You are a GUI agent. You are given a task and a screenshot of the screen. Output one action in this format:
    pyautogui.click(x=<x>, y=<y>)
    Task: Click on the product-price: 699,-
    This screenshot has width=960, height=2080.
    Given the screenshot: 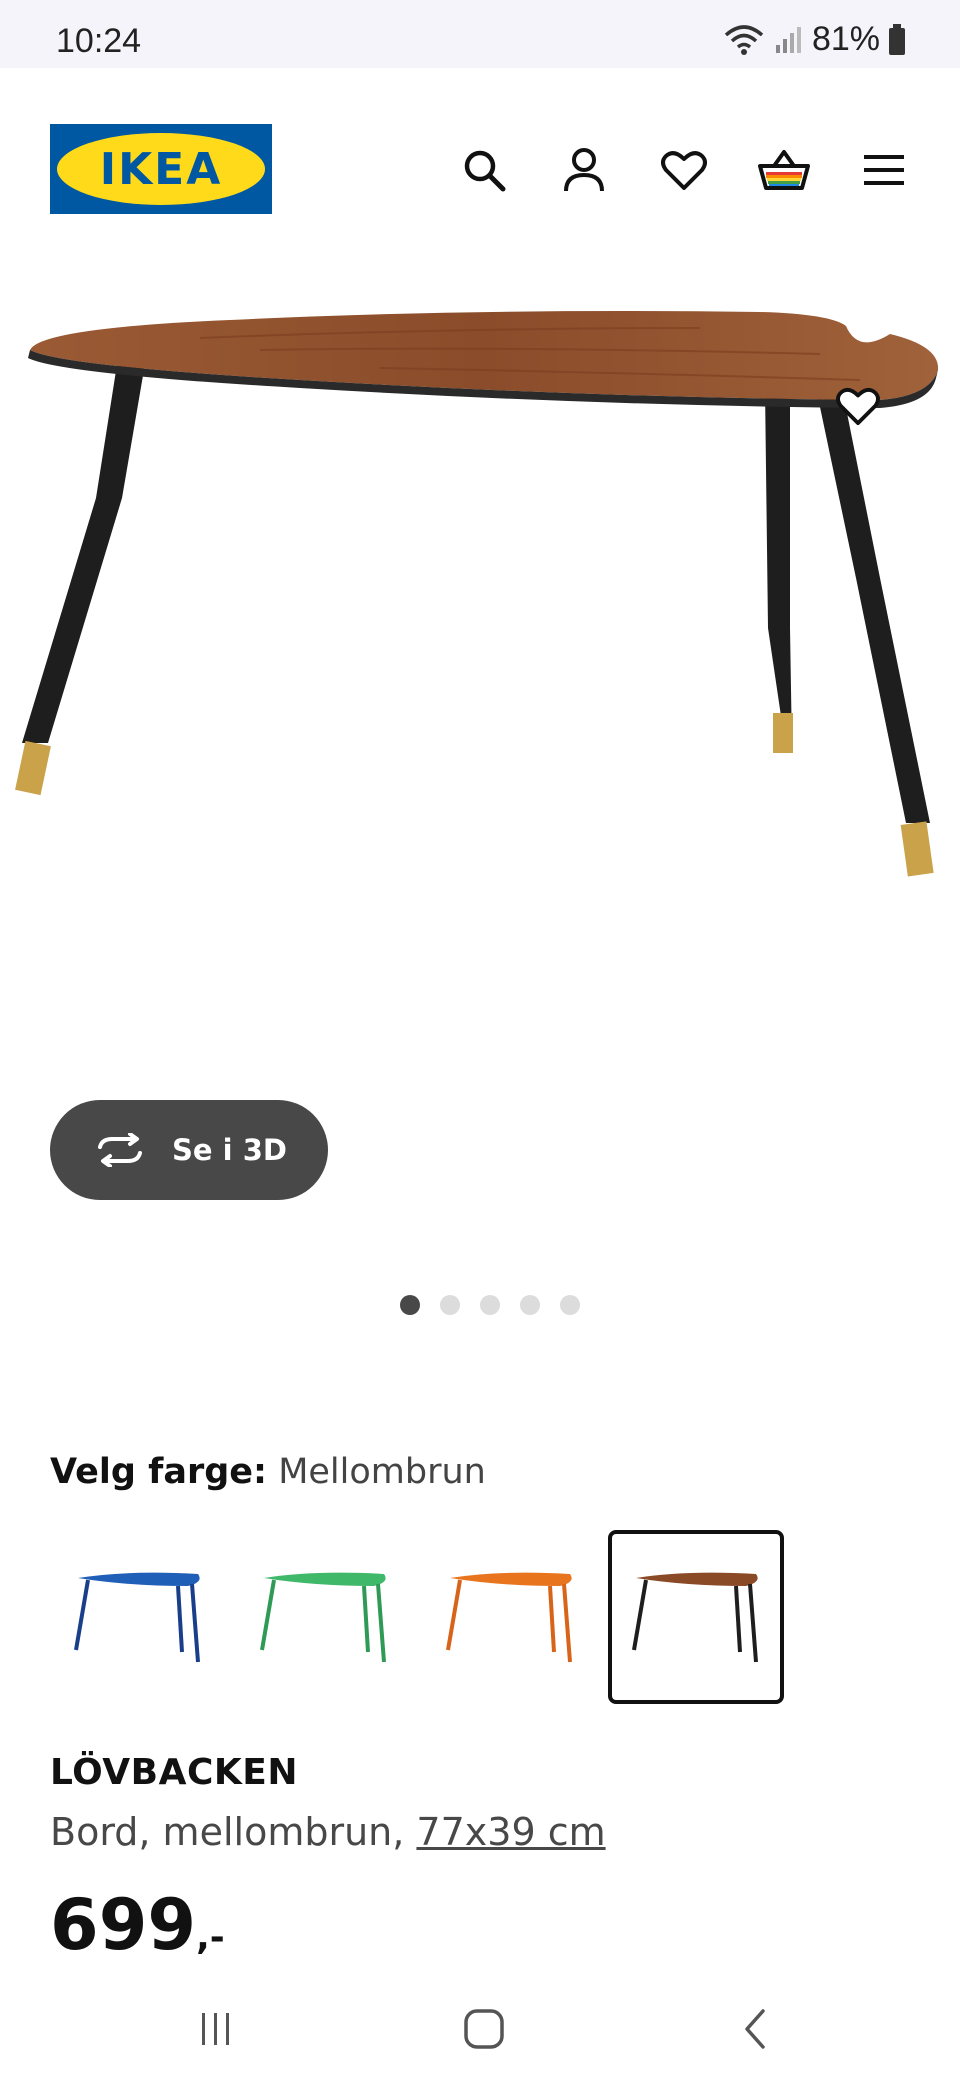 What is the action you would take?
    pyautogui.click(x=137, y=1925)
    